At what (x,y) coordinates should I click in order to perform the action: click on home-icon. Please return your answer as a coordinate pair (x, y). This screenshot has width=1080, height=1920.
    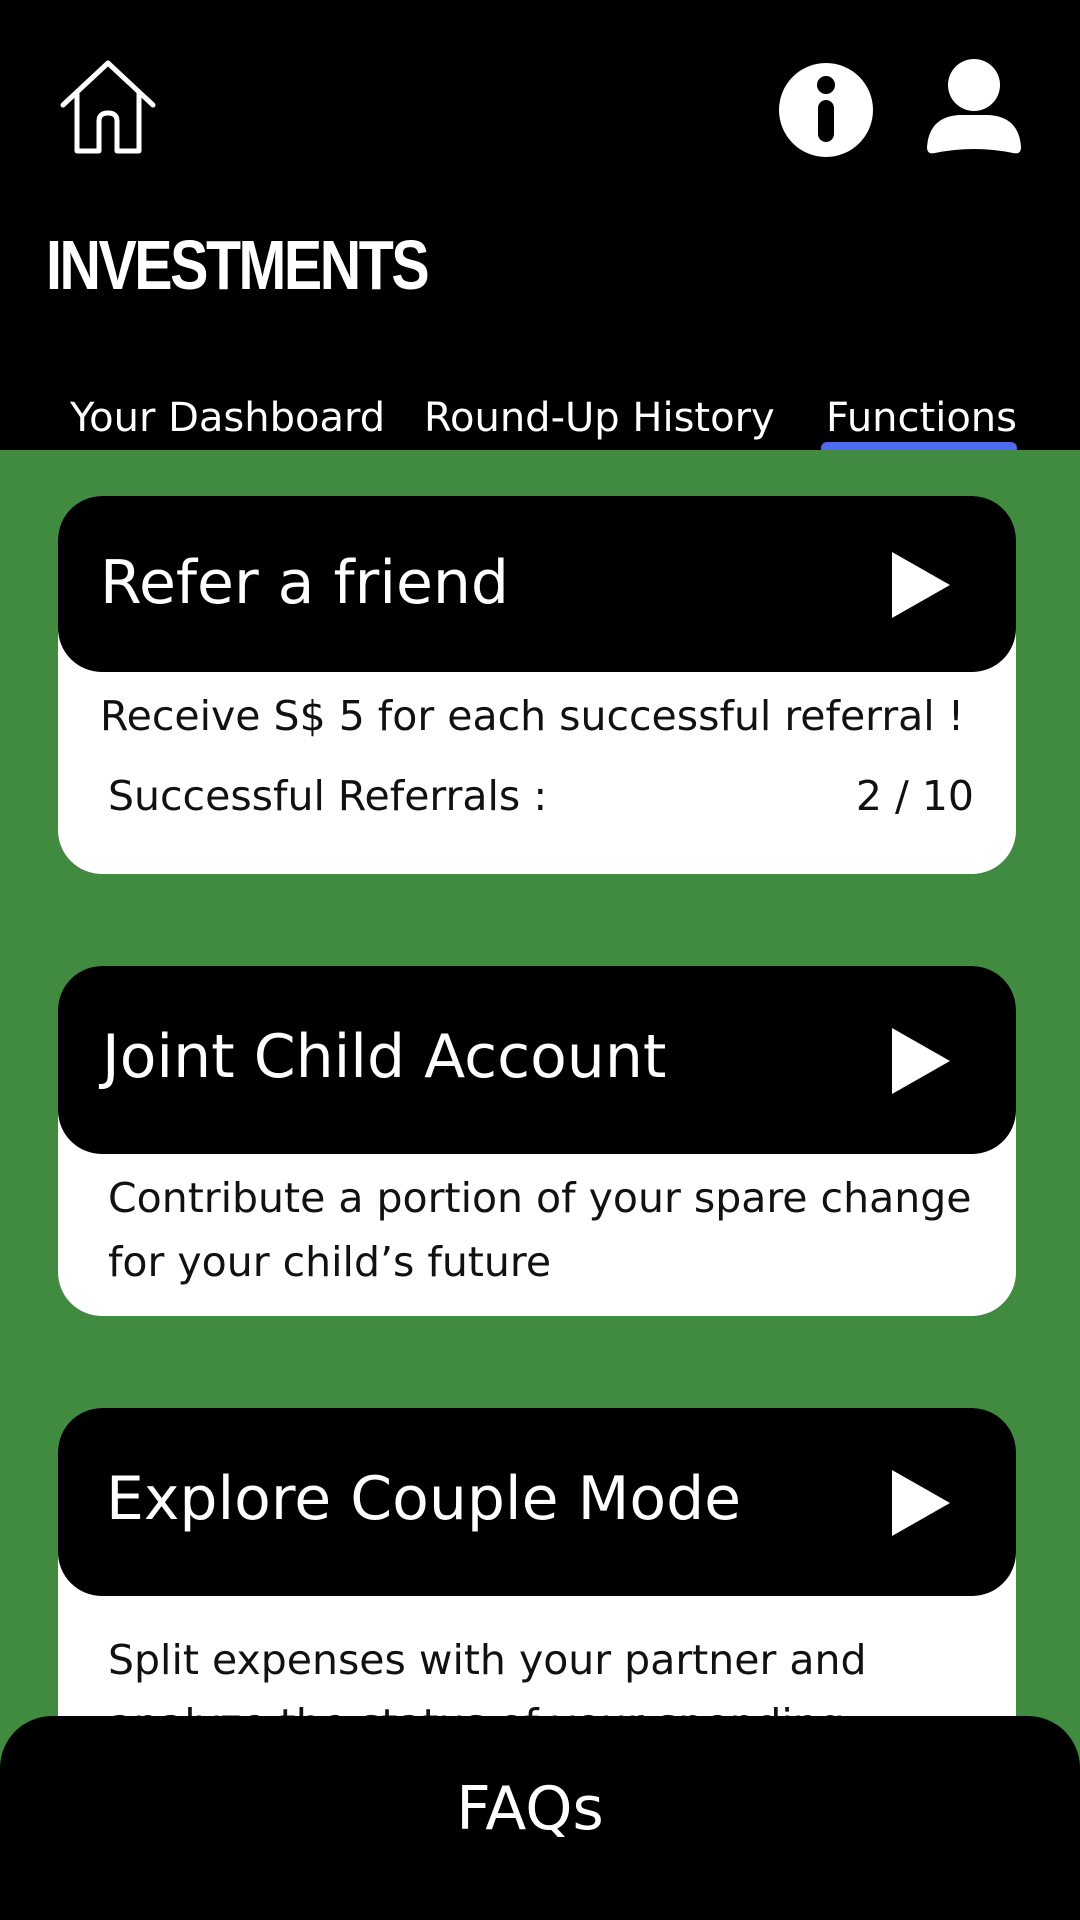
    Looking at the image, I should click on (108, 108).